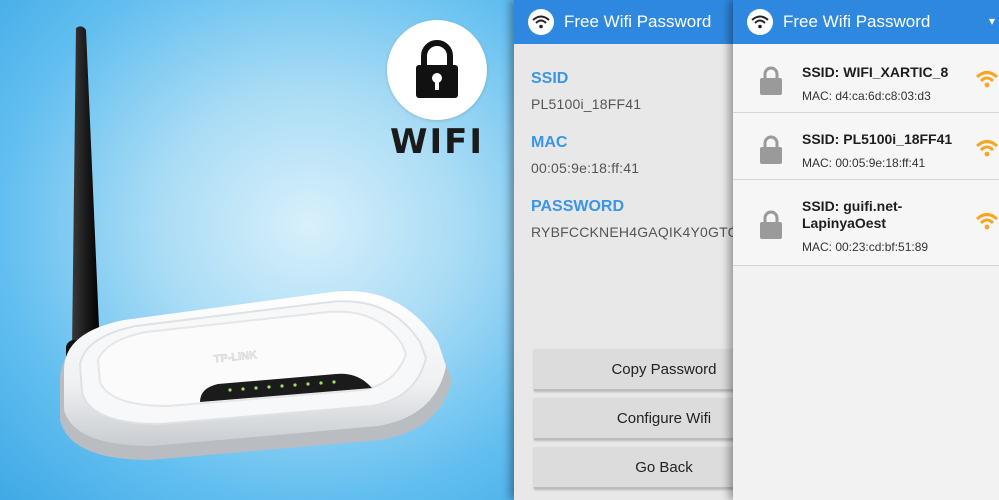  What do you see at coordinates (992, 21) in the screenshot?
I see `overflow-menu-icon: ▾` at bounding box center [992, 21].